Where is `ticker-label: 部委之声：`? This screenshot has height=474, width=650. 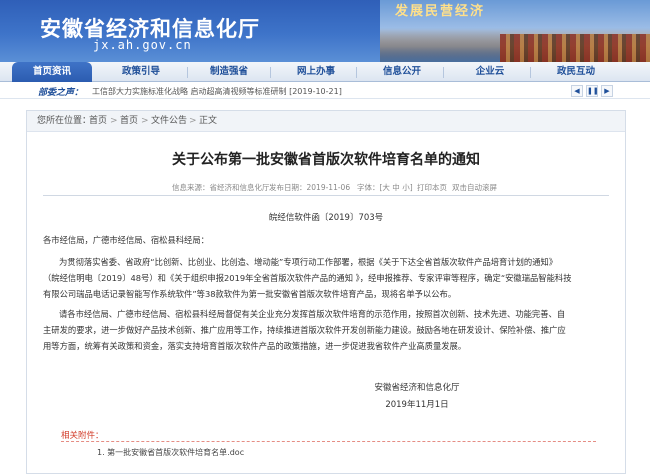
ticker-label: 部委之声： is located at coordinates (61, 93).